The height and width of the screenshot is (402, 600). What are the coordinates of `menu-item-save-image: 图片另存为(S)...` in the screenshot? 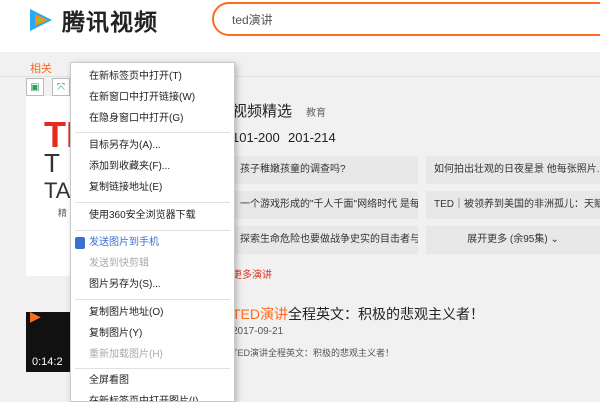 It's located at (152, 285).